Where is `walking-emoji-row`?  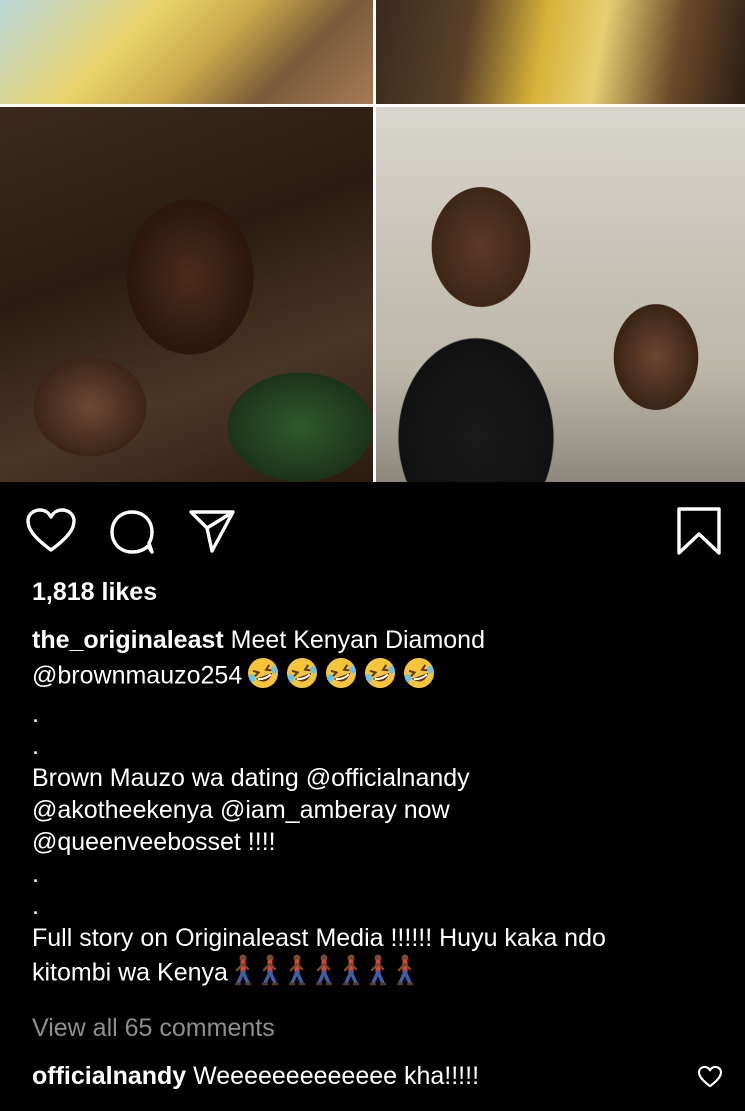
walking-emoji-row is located at coordinates (326, 974).